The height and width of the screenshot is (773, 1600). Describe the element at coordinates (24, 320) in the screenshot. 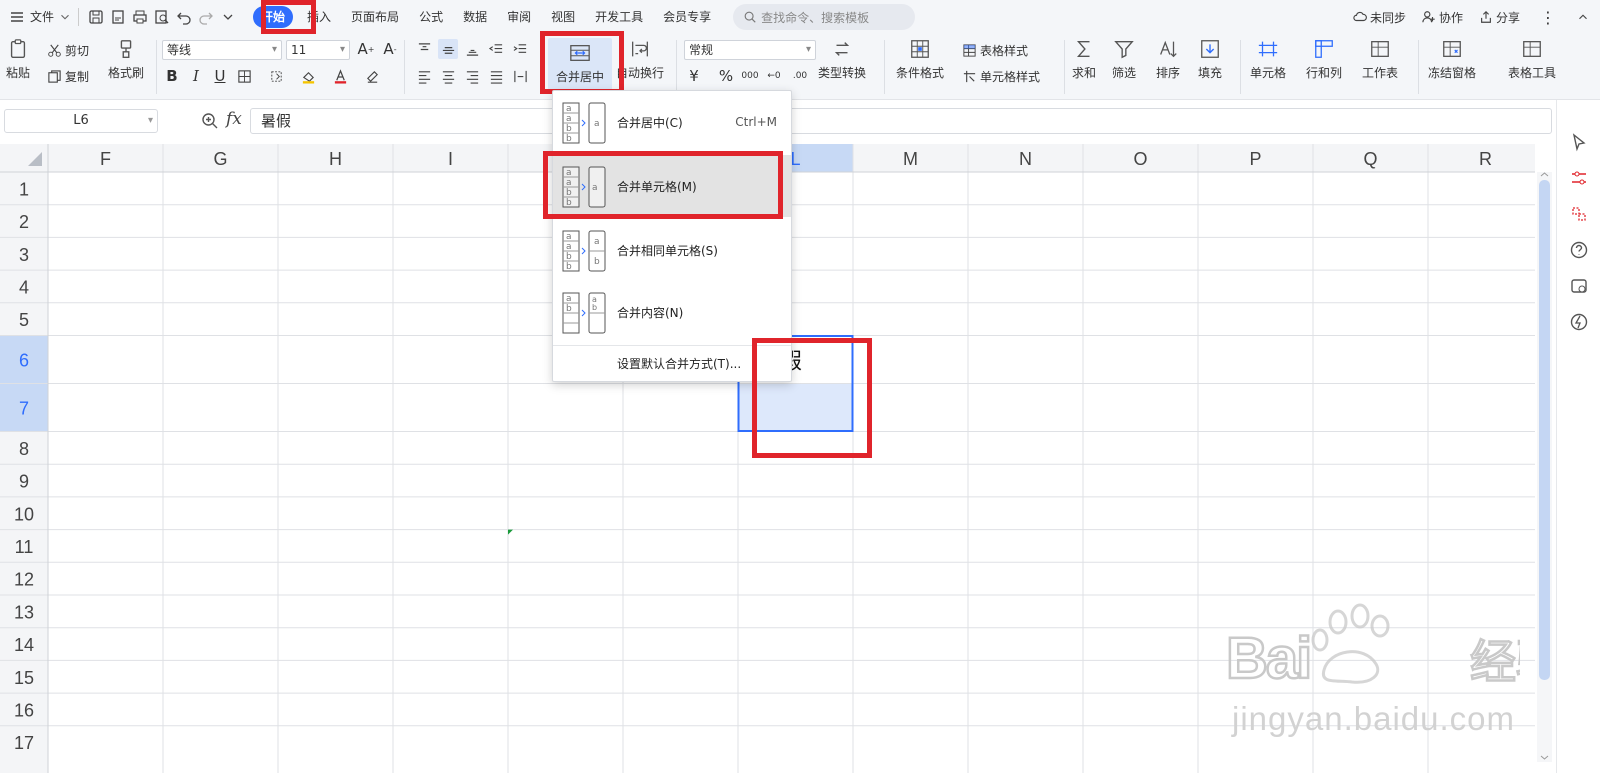

I see `row-header-5: 5` at that location.